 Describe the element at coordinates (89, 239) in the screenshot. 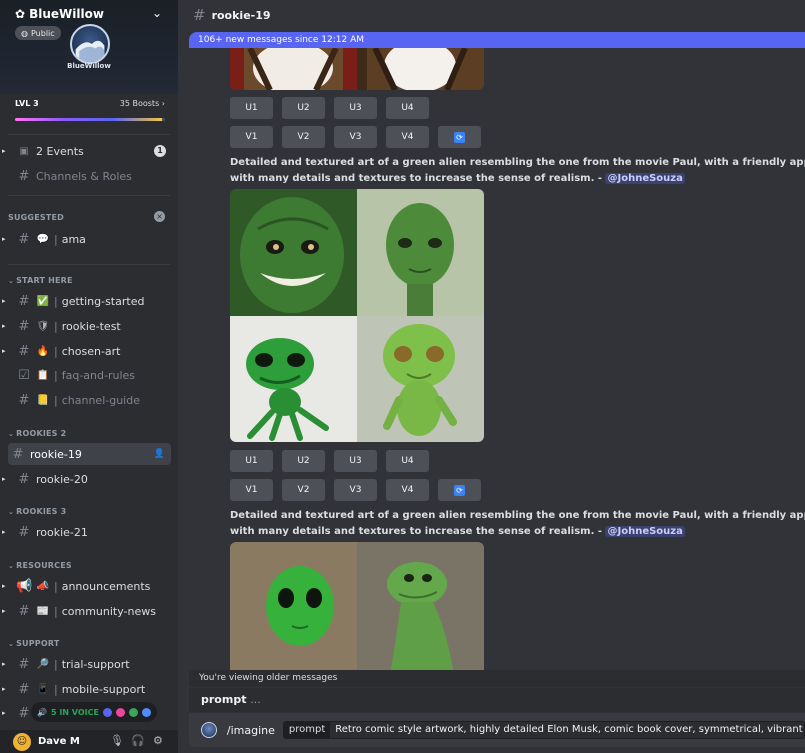

I see `sidebar-item-ama: ▸ # 💬 | ama` at that location.